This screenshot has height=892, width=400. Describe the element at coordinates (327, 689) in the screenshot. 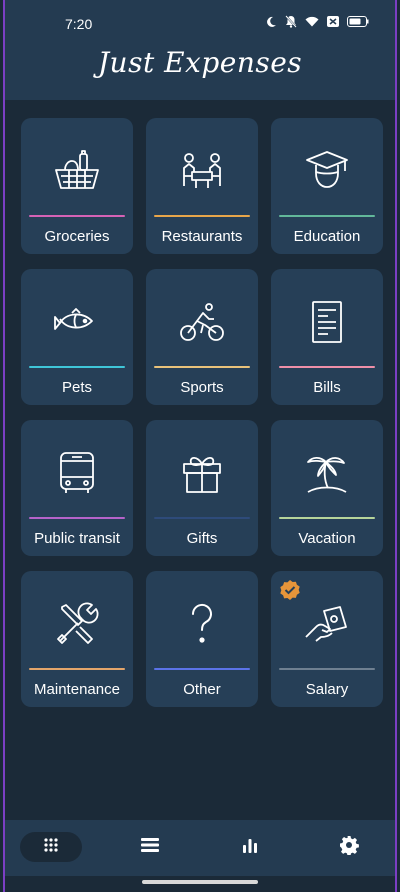

I see `category-label: Salary` at that location.